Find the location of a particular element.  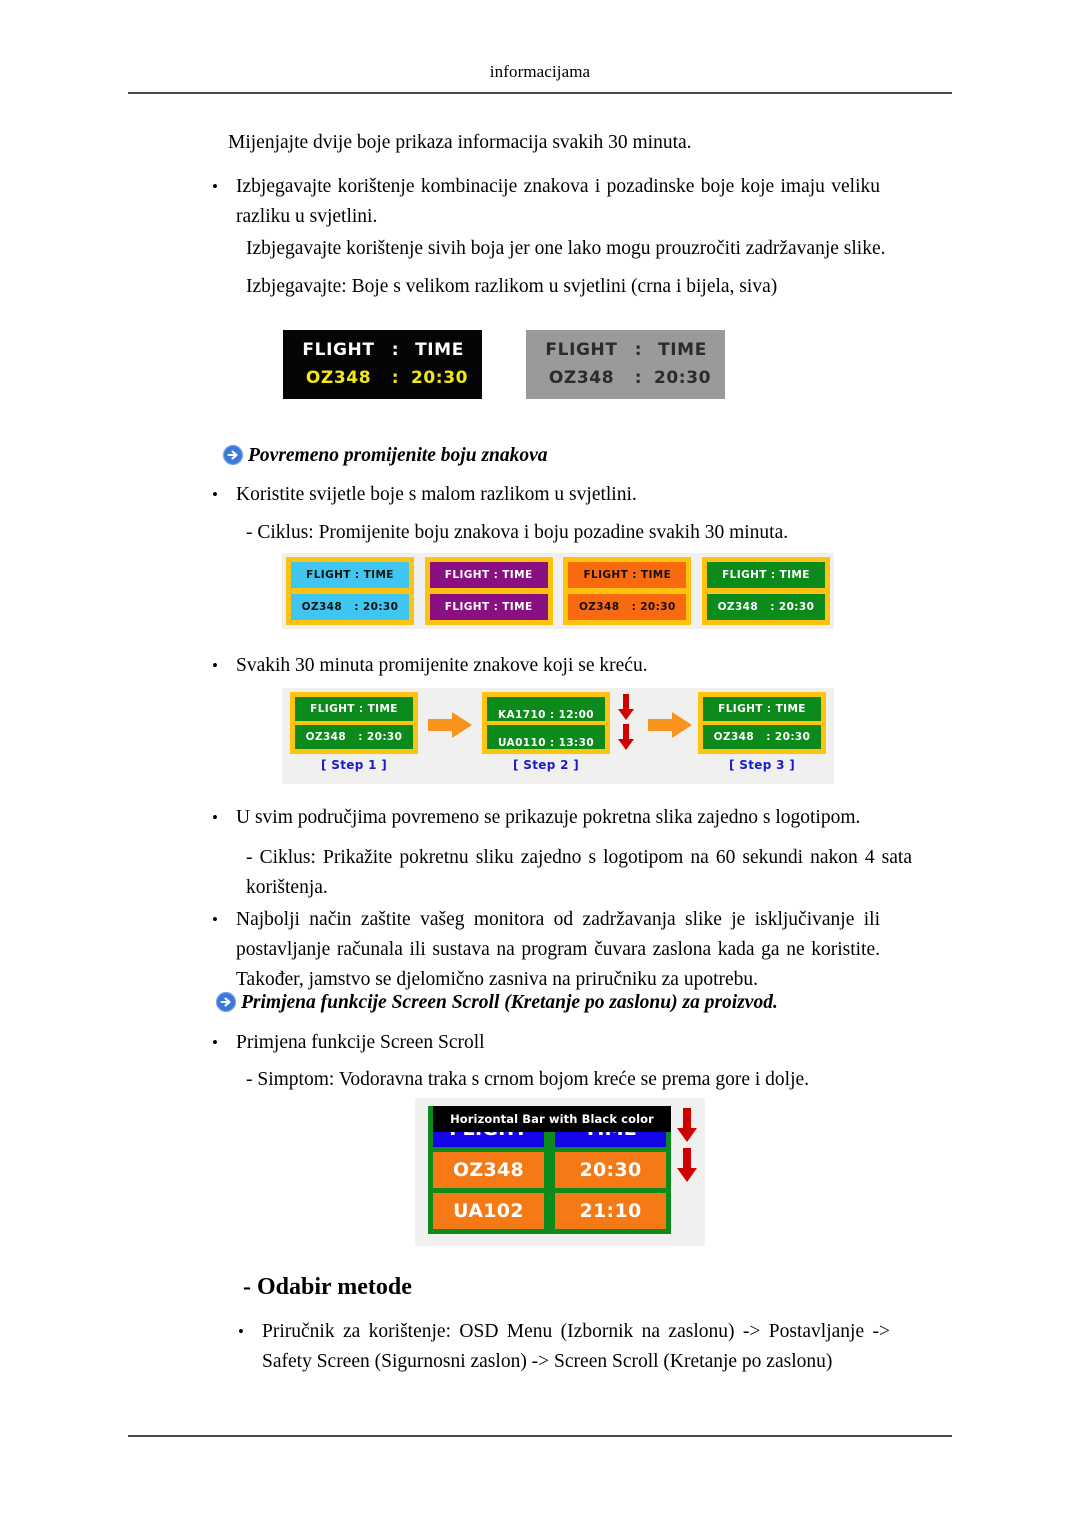

hbar-cell-flight-number: OZ348 is located at coordinates (488, 1170).